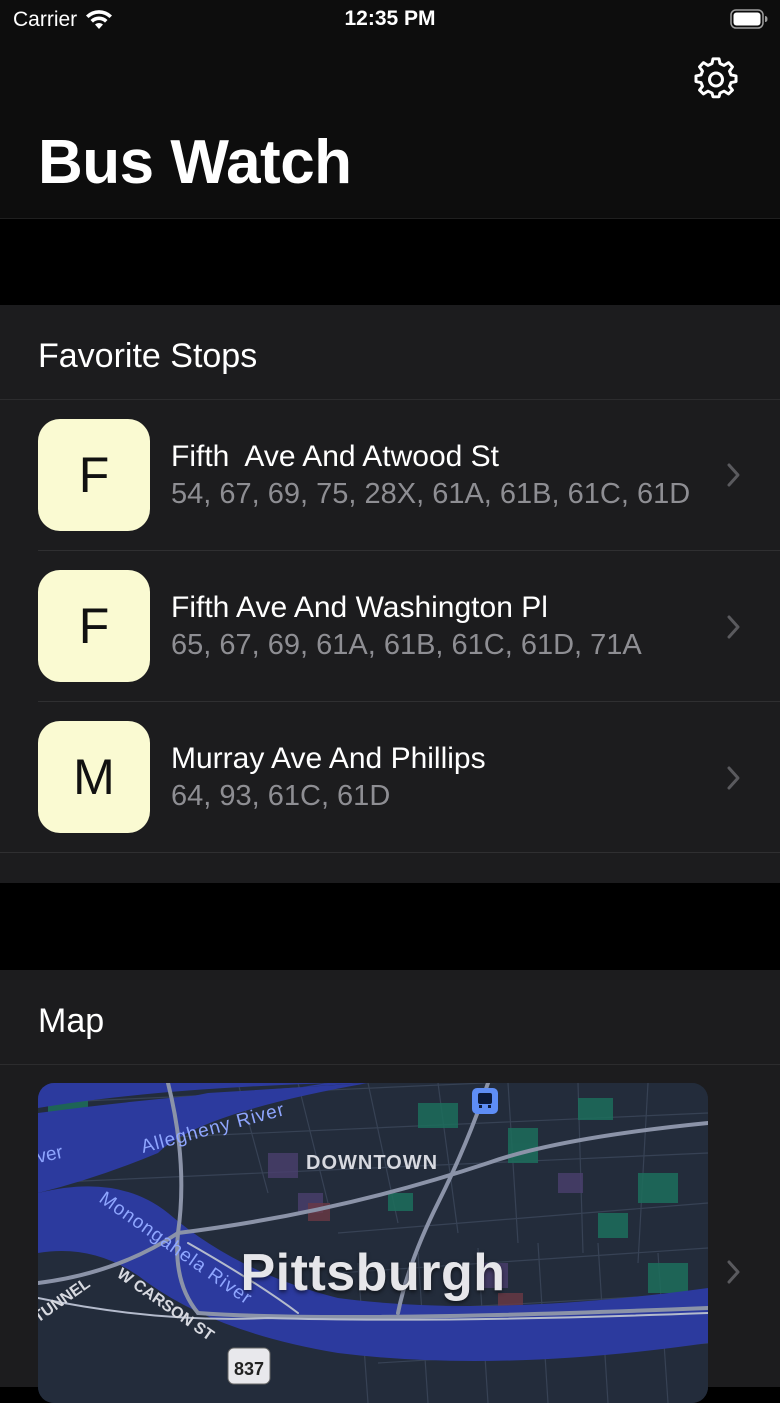 This screenshot has width=780, height=1403. Describe the element at coordinates (390, 852) in the screenshot. I see `row-divider` at that location.